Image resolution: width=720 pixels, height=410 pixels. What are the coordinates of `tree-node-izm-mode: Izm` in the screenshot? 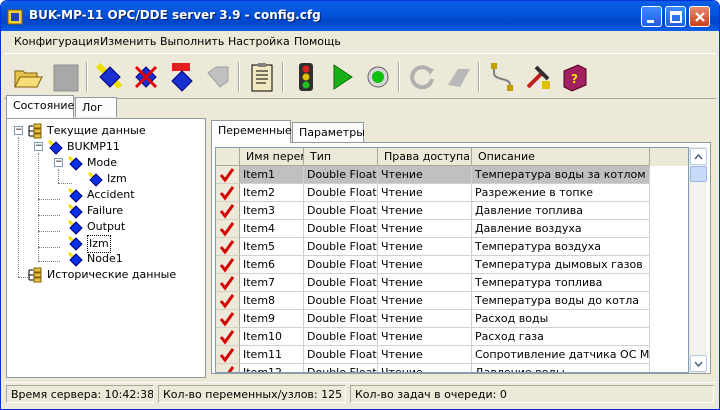 It's located at (142, 179).